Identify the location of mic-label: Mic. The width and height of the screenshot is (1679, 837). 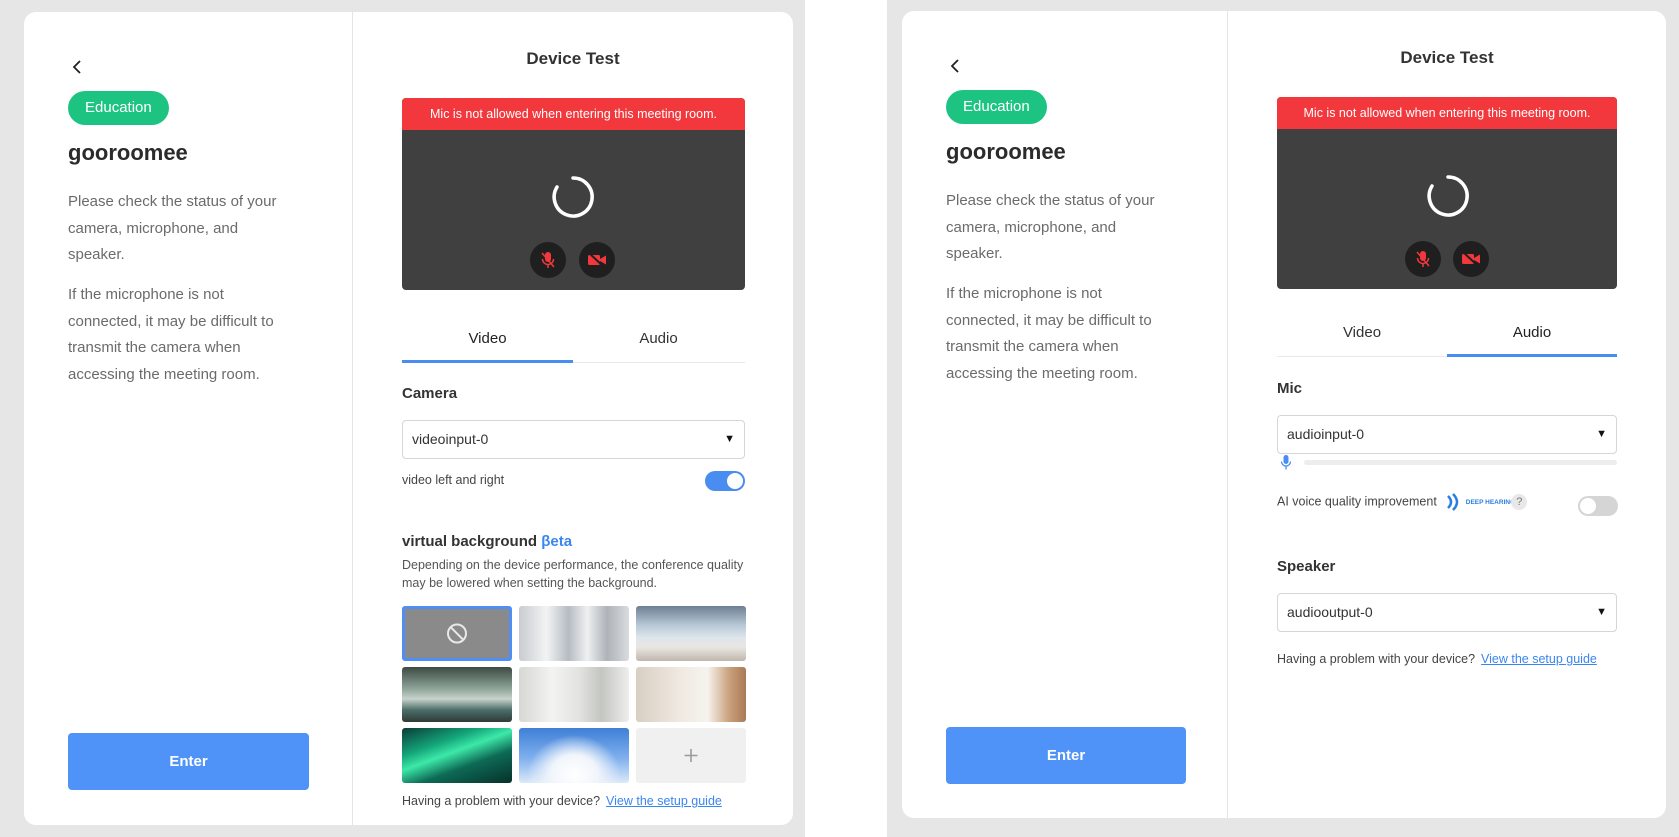
(1290, 388).